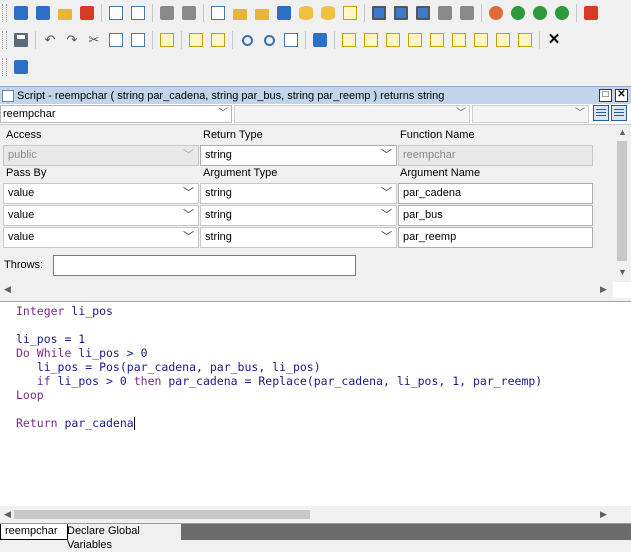 The height and width of the screenshot is (552, 631). I want to click on argument-name-field: par_bus, so click(495, 215).